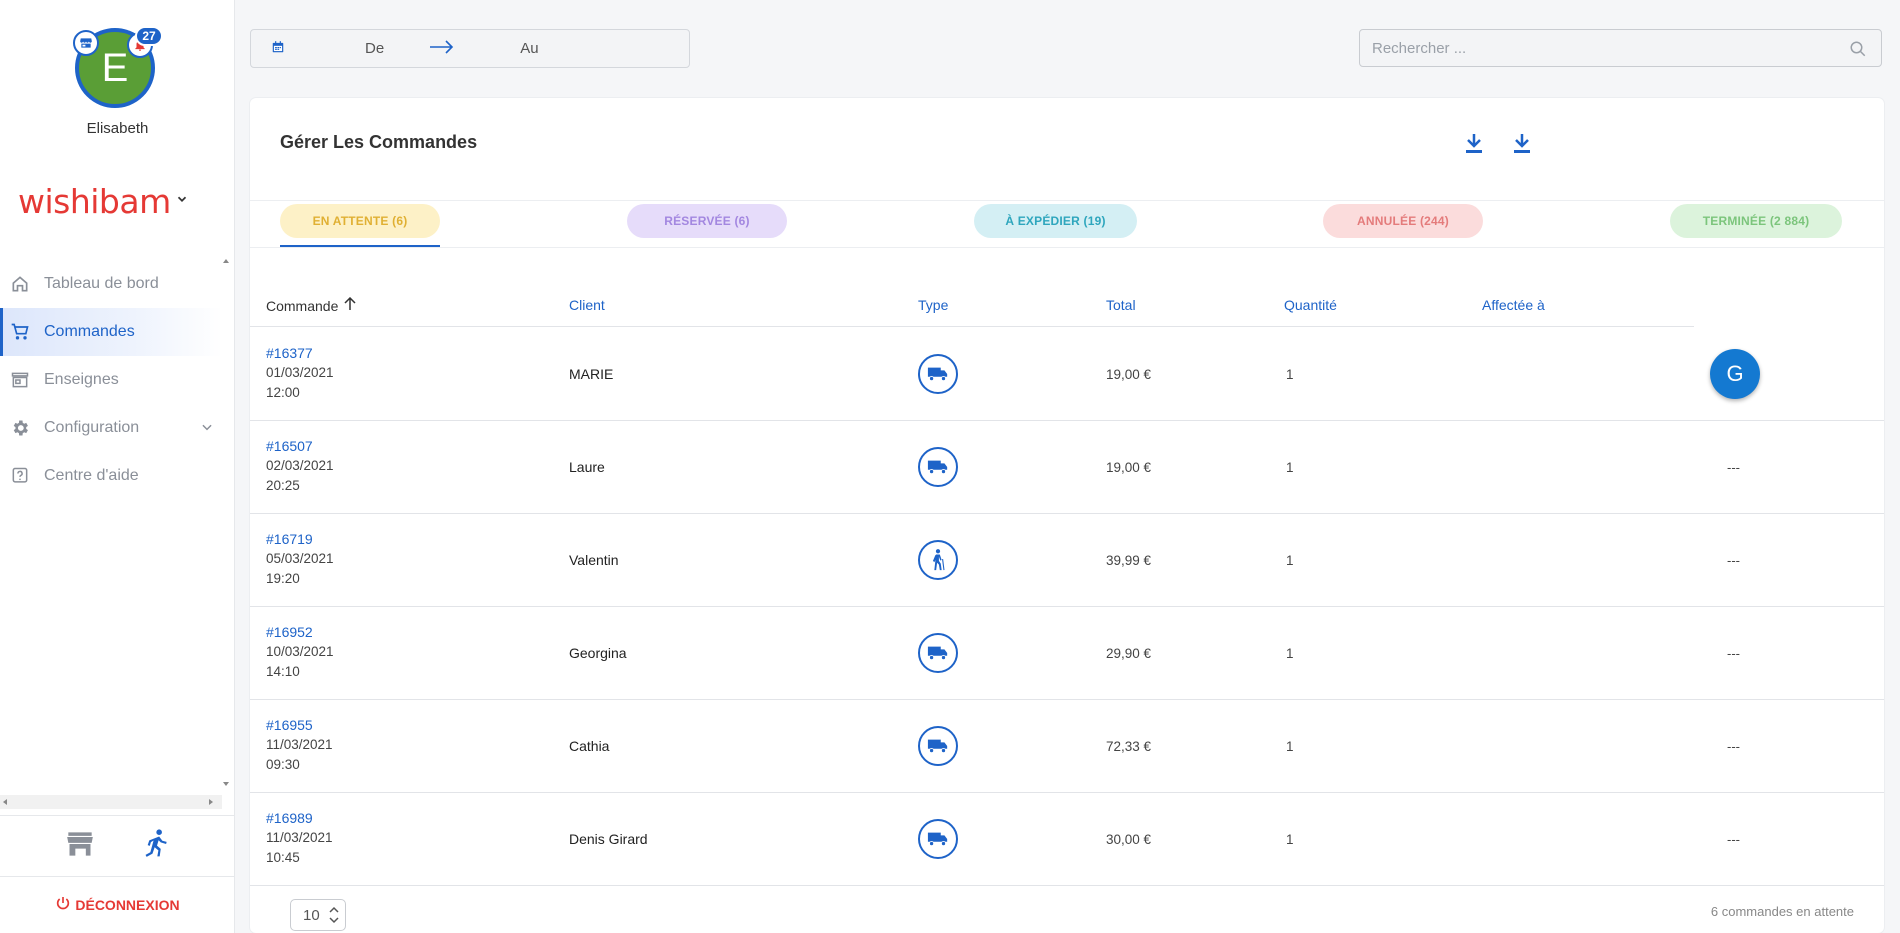  What do you see at coordinates (300, 446) in the screenshot?
I see `order-link: #16507` at bounding box center [300, 446].